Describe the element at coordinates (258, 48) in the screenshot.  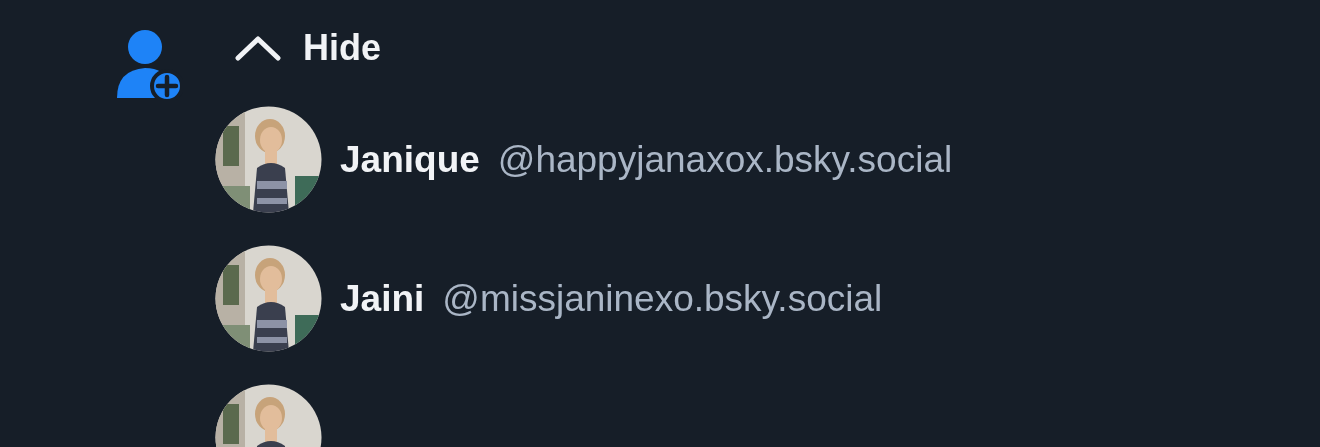
I see `chevron-icon` at that location.